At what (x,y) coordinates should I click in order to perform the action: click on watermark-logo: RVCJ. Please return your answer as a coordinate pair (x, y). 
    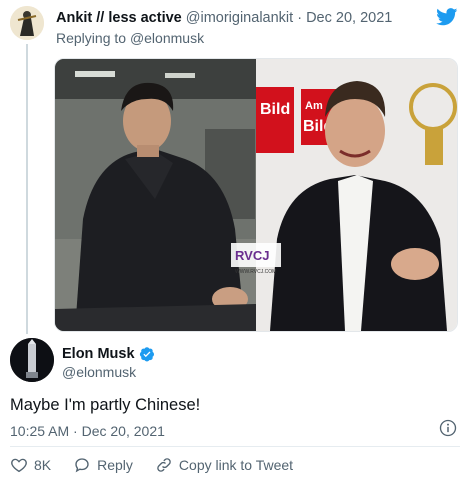
    Looking at the image, I should click on (252, 255).